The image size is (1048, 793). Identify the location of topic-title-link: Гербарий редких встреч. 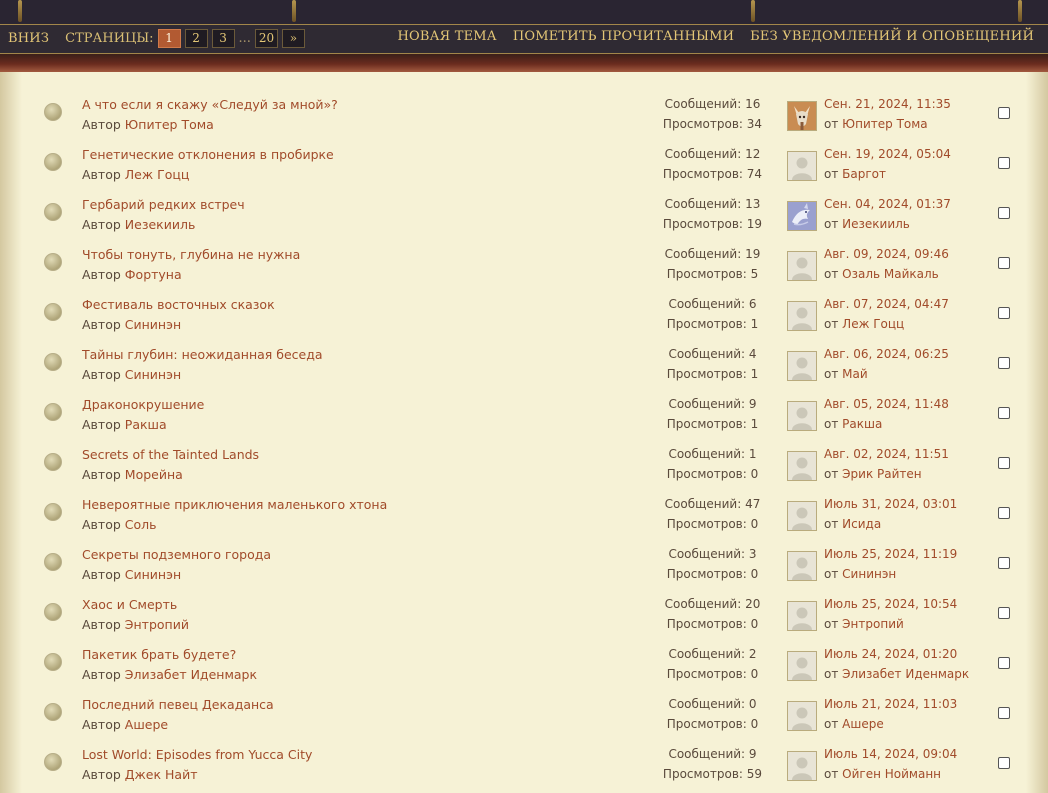
(163, 204).